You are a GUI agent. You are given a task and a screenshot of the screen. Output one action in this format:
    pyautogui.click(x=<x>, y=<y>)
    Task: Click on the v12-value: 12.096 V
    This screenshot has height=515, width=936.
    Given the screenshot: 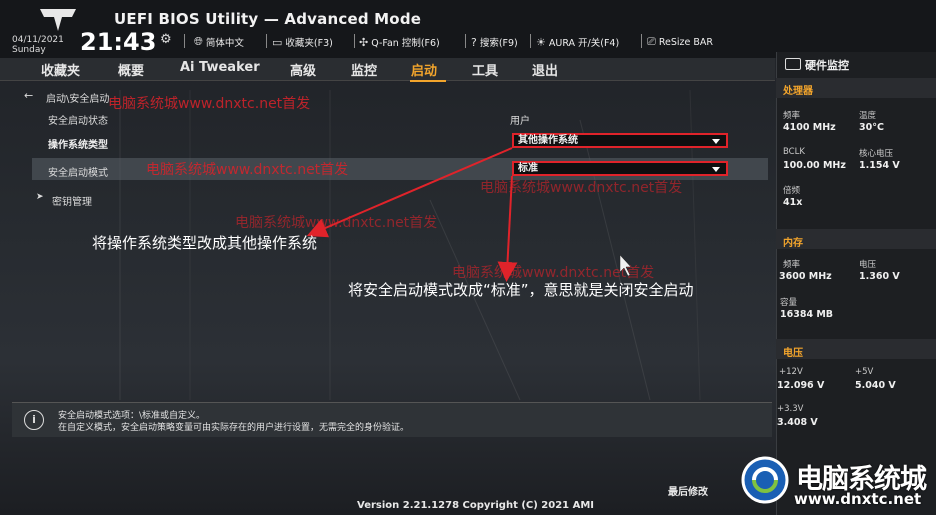 What is the action you would take?
    pyautogui.click(x=801, y=385)
    